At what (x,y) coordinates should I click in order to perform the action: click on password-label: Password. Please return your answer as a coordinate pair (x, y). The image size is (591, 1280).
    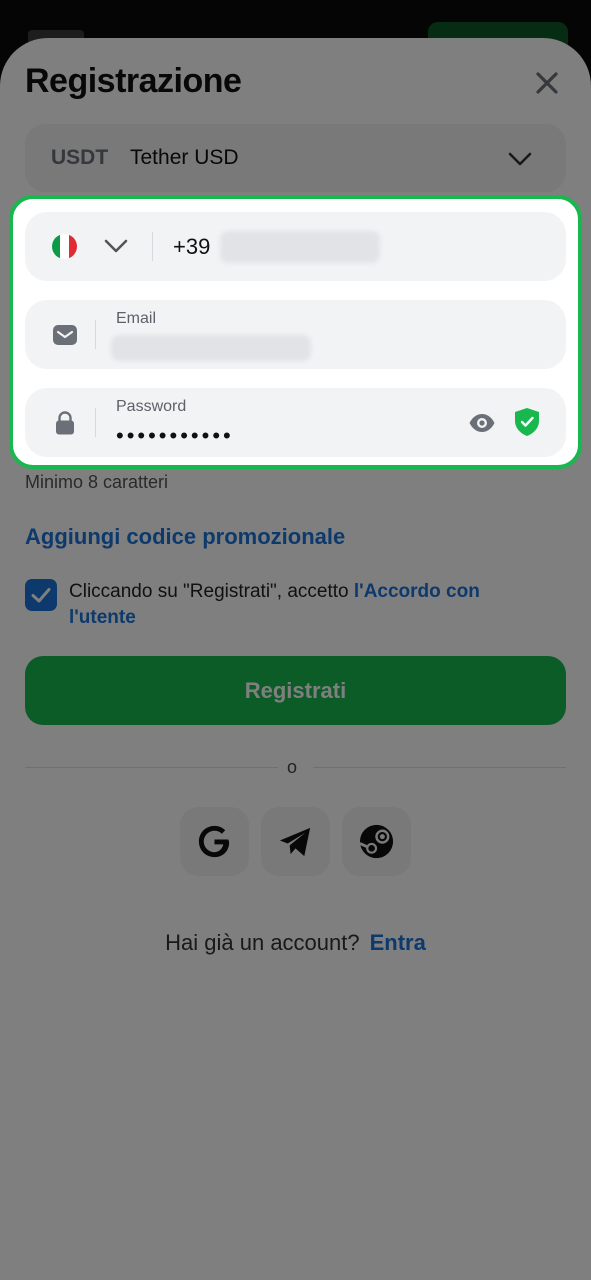
    Looking at the image, I should click on (151, 406).